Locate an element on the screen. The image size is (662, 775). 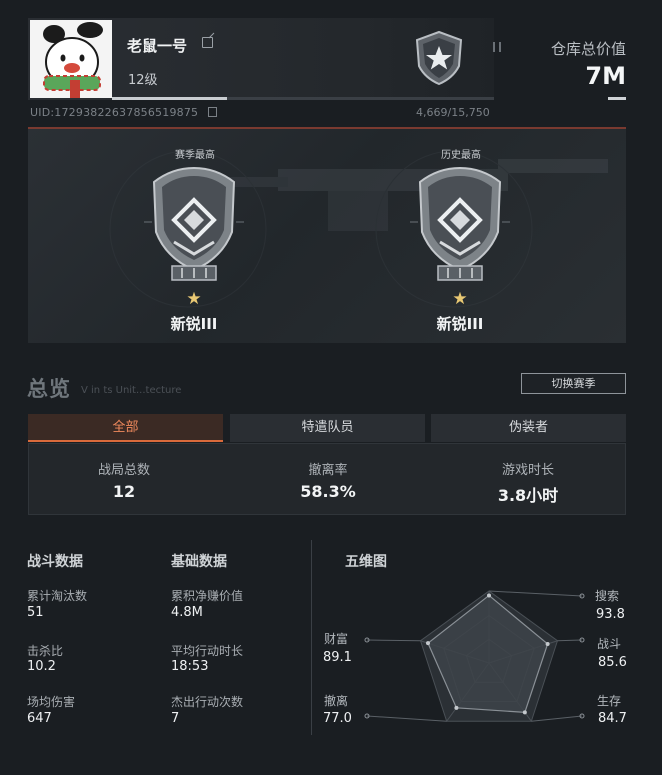
avatar is located at coordinates (71, 59).